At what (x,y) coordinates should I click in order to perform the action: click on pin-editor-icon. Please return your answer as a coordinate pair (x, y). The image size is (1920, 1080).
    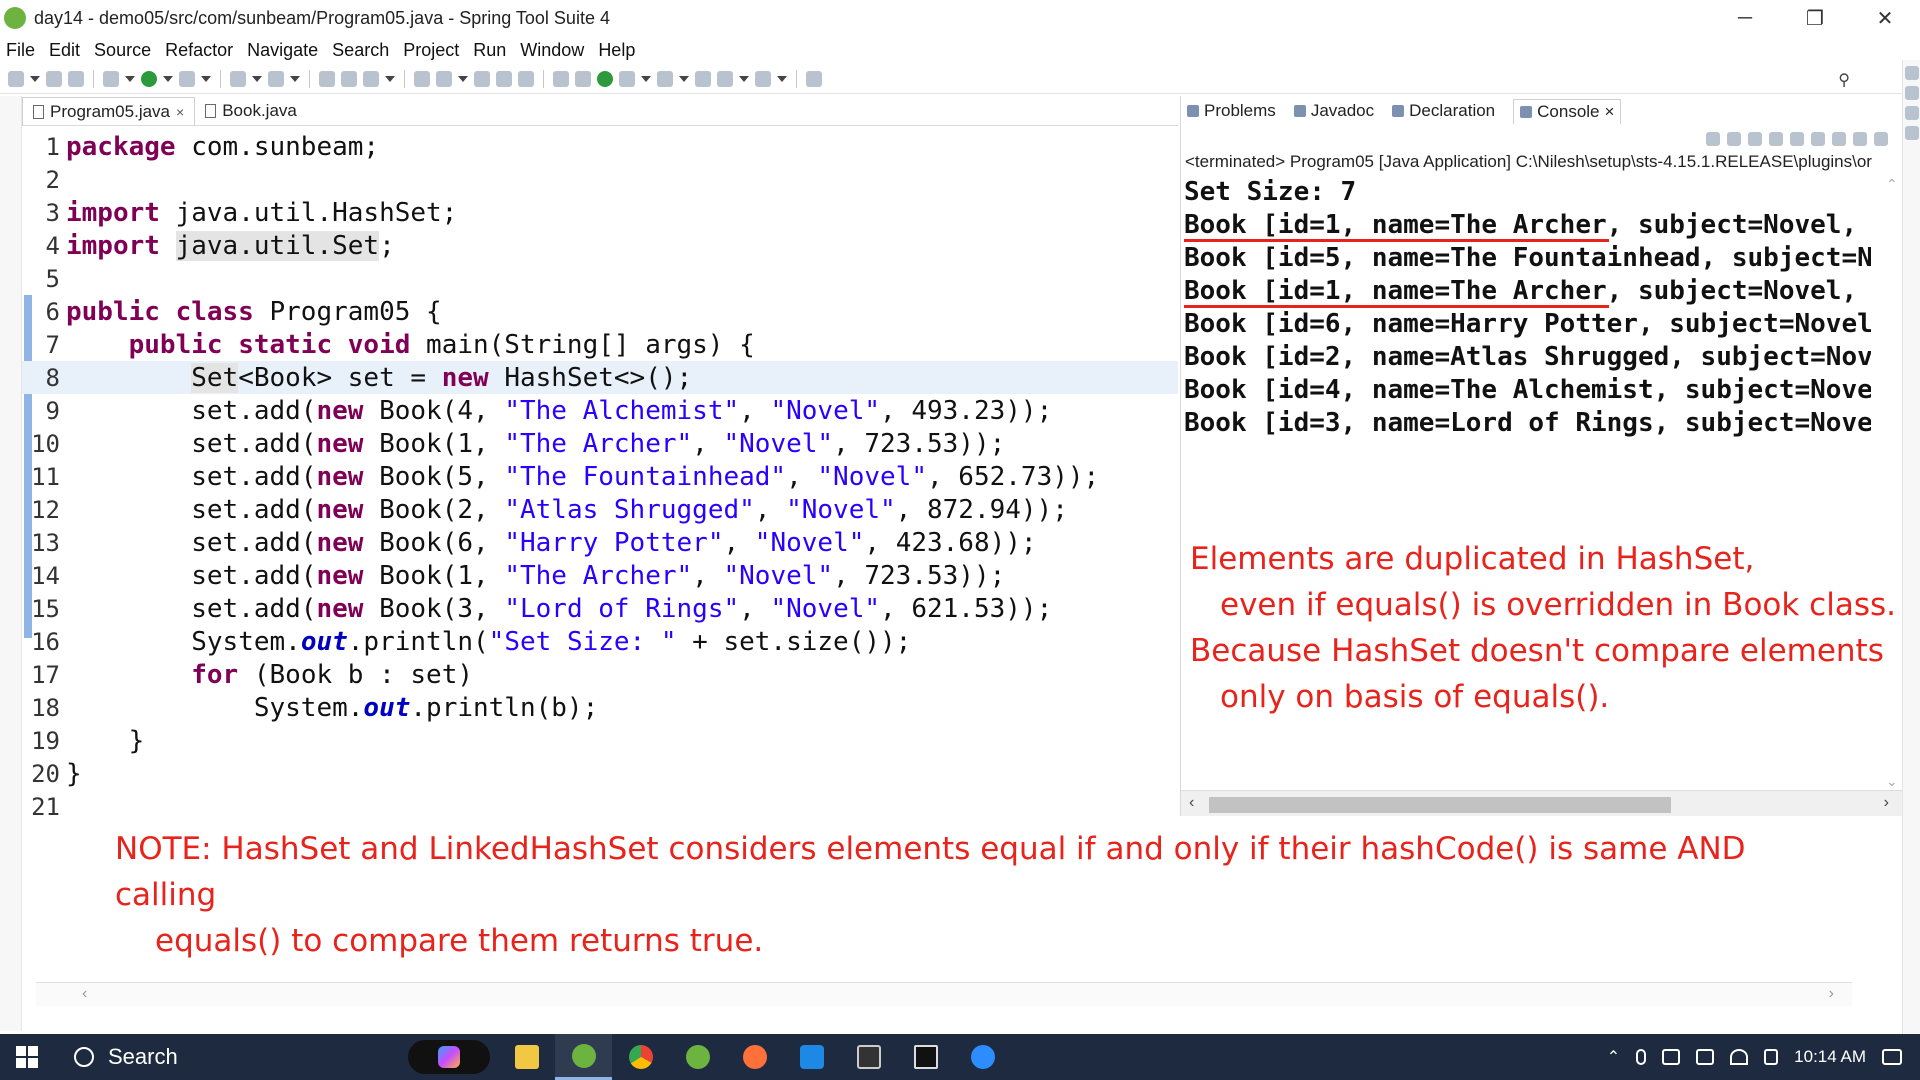
    Looking at the image, I should click on (814, 78).